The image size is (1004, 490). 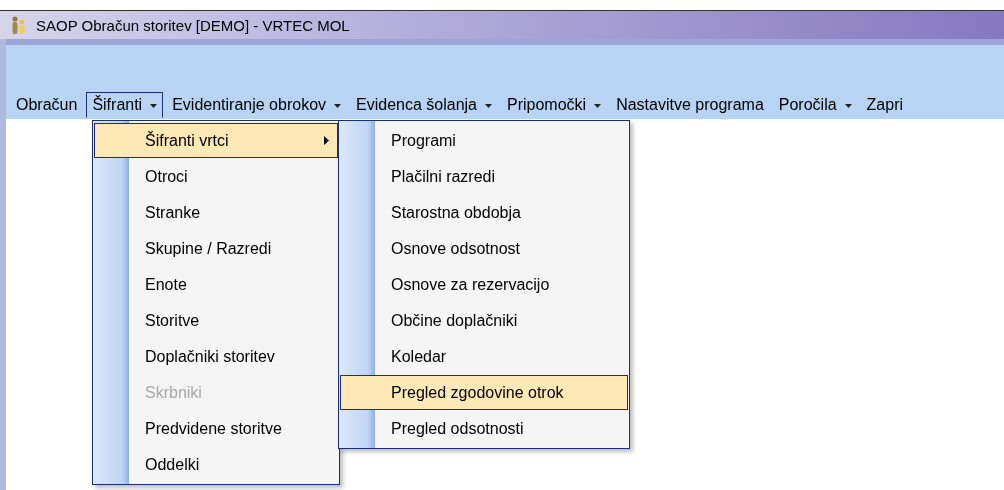 I want to click on menu-item: Osnove za rezervacijo, so click(x=484, y=284).